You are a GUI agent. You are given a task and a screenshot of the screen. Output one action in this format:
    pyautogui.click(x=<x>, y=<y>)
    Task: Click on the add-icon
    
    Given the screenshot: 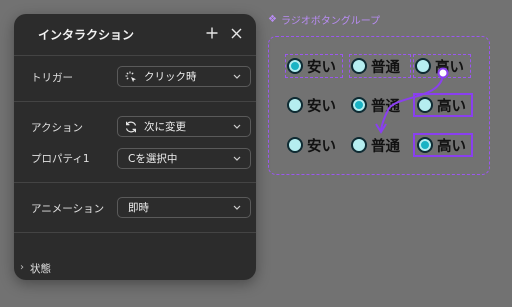 What is the action you would take?
    pyautogui.click(x=212, y=33)
    